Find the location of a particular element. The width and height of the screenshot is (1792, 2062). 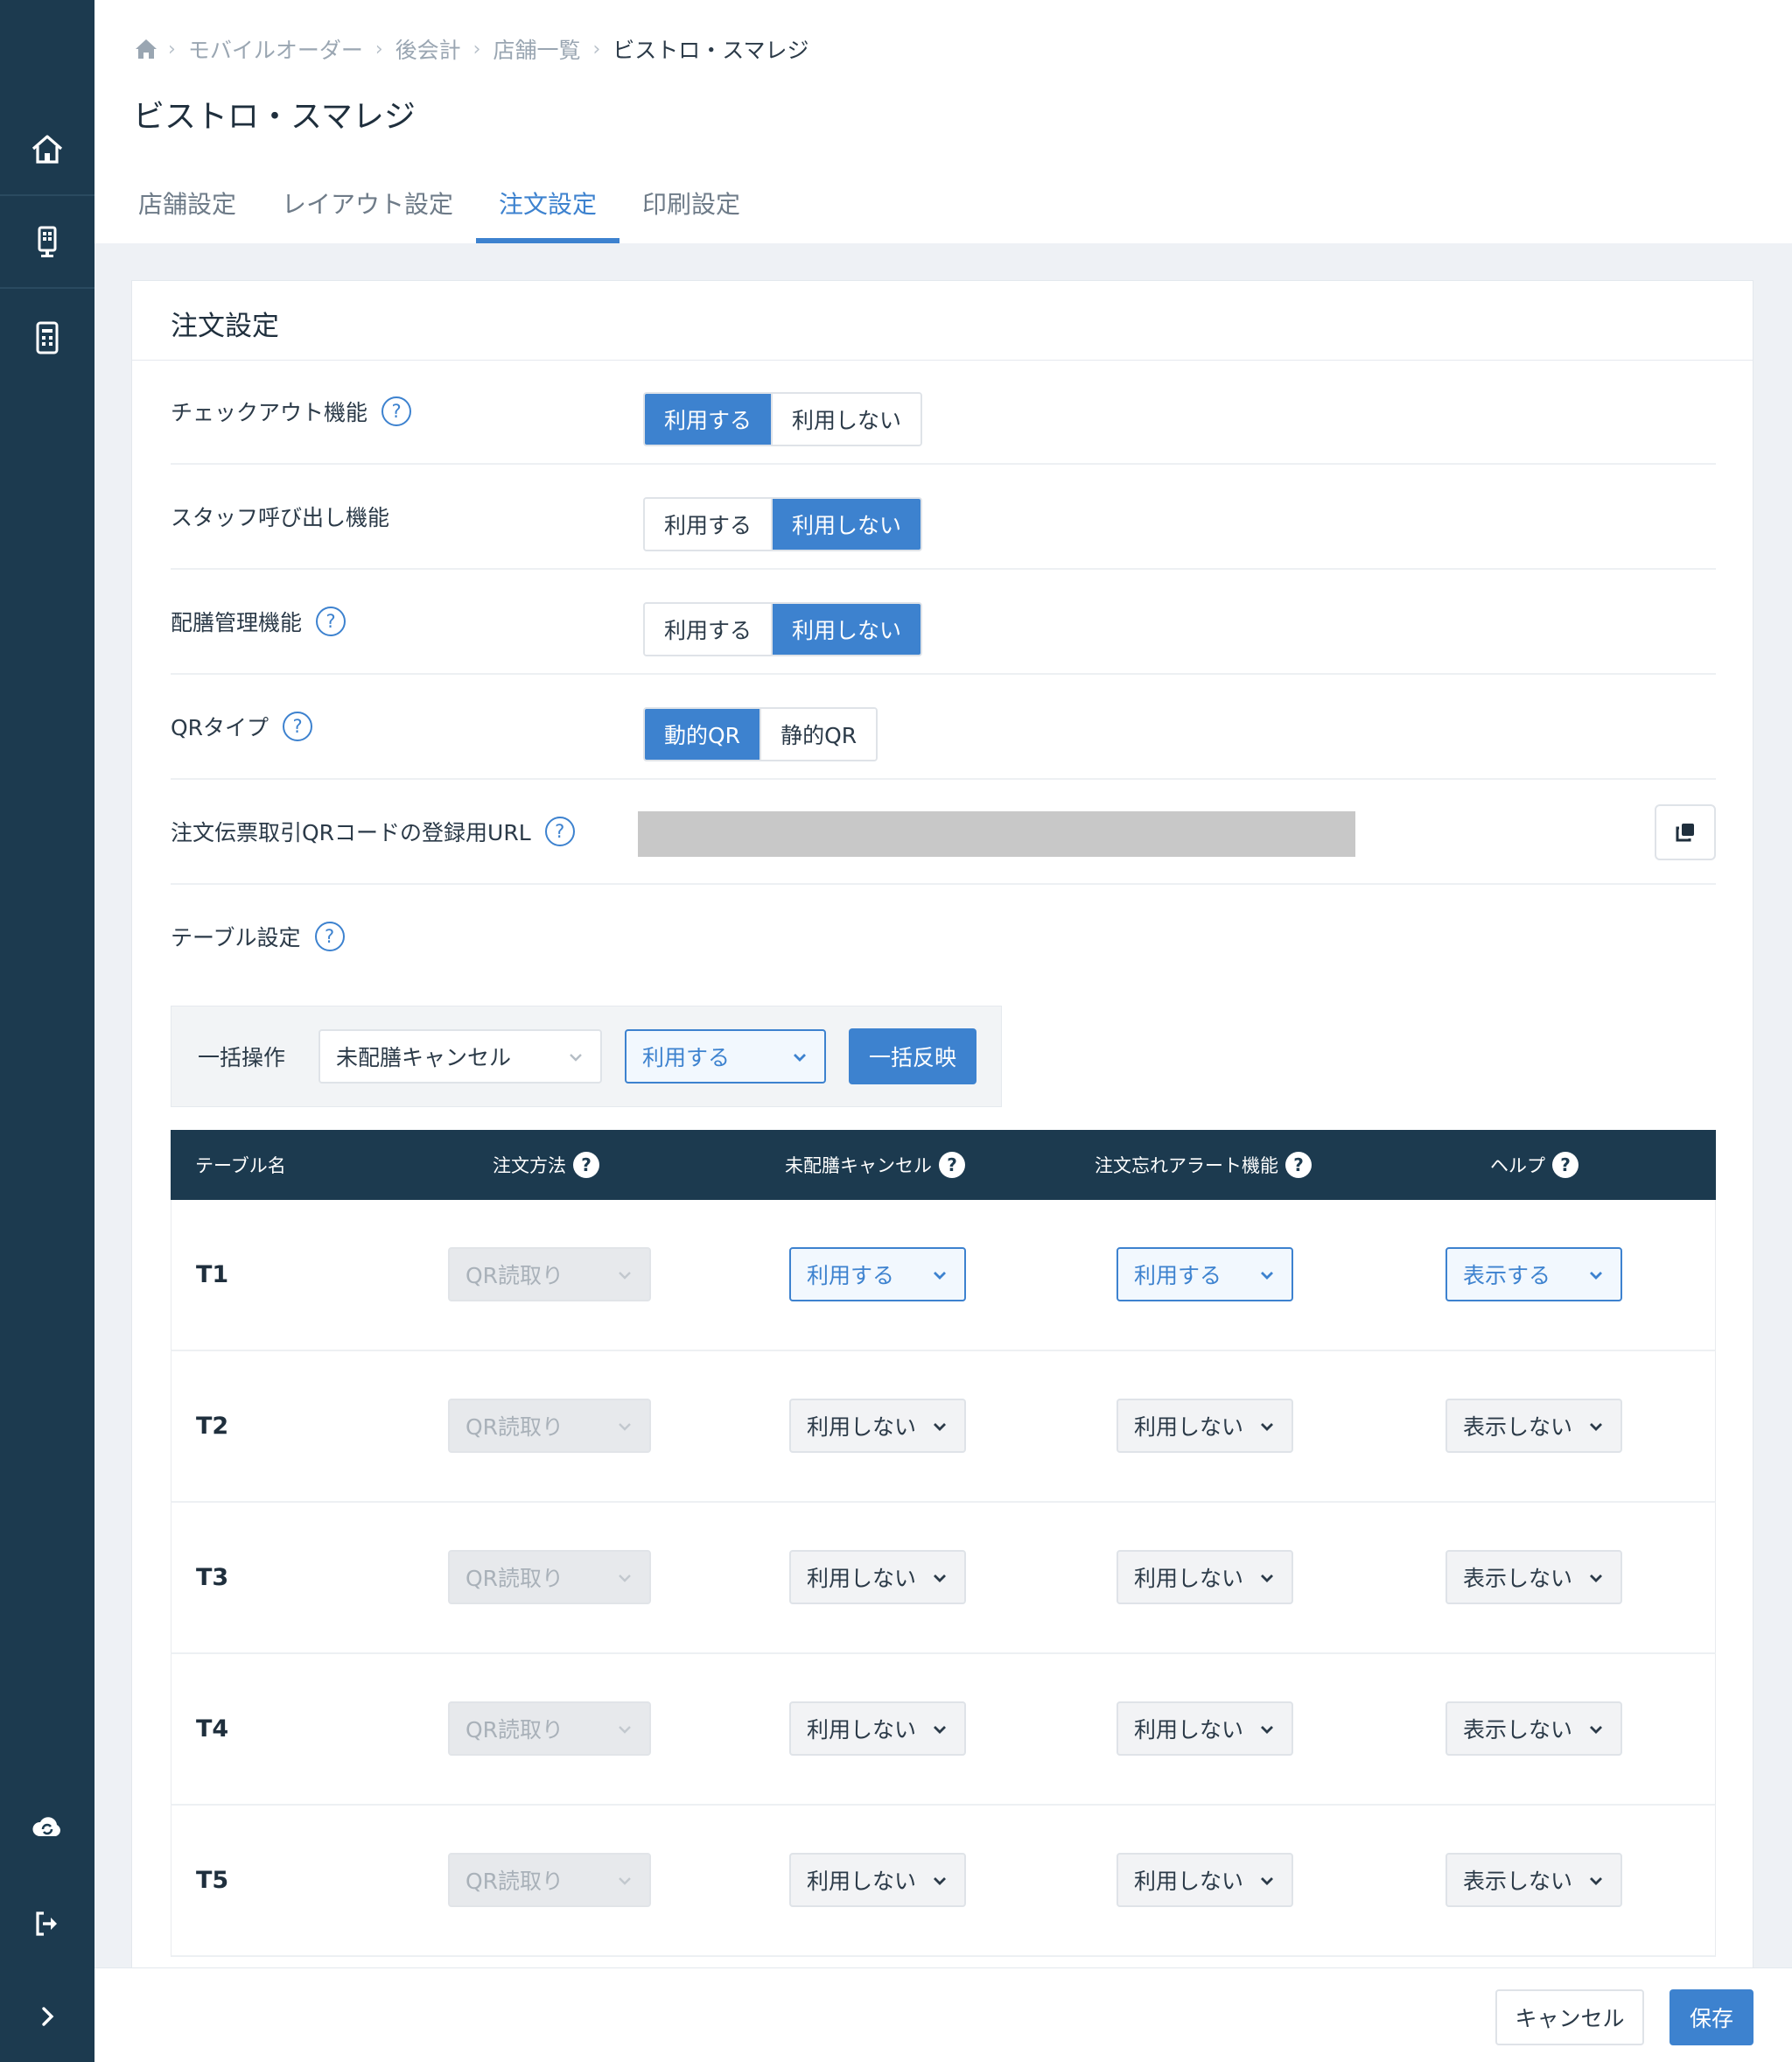

bulk-label: 一括操作 is located at coordinates (242, 1057).